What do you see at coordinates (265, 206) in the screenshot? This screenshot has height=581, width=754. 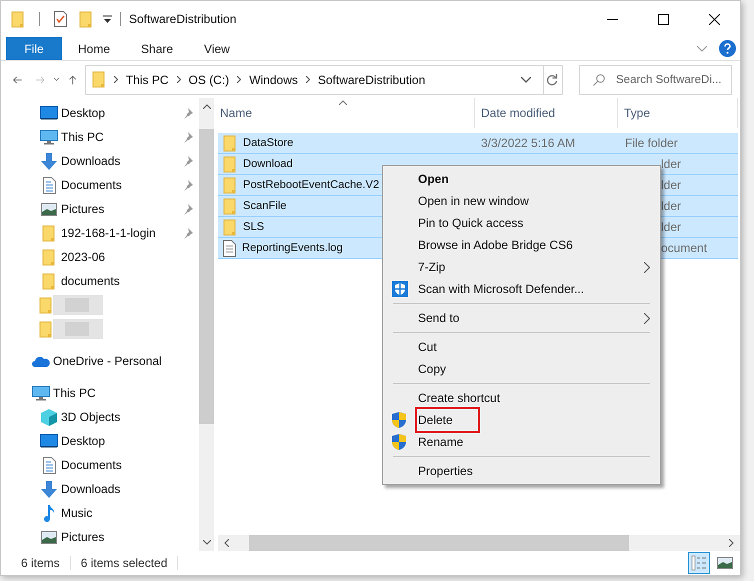 I see `file-name: ScanFile` at bounding box center [265, 206].